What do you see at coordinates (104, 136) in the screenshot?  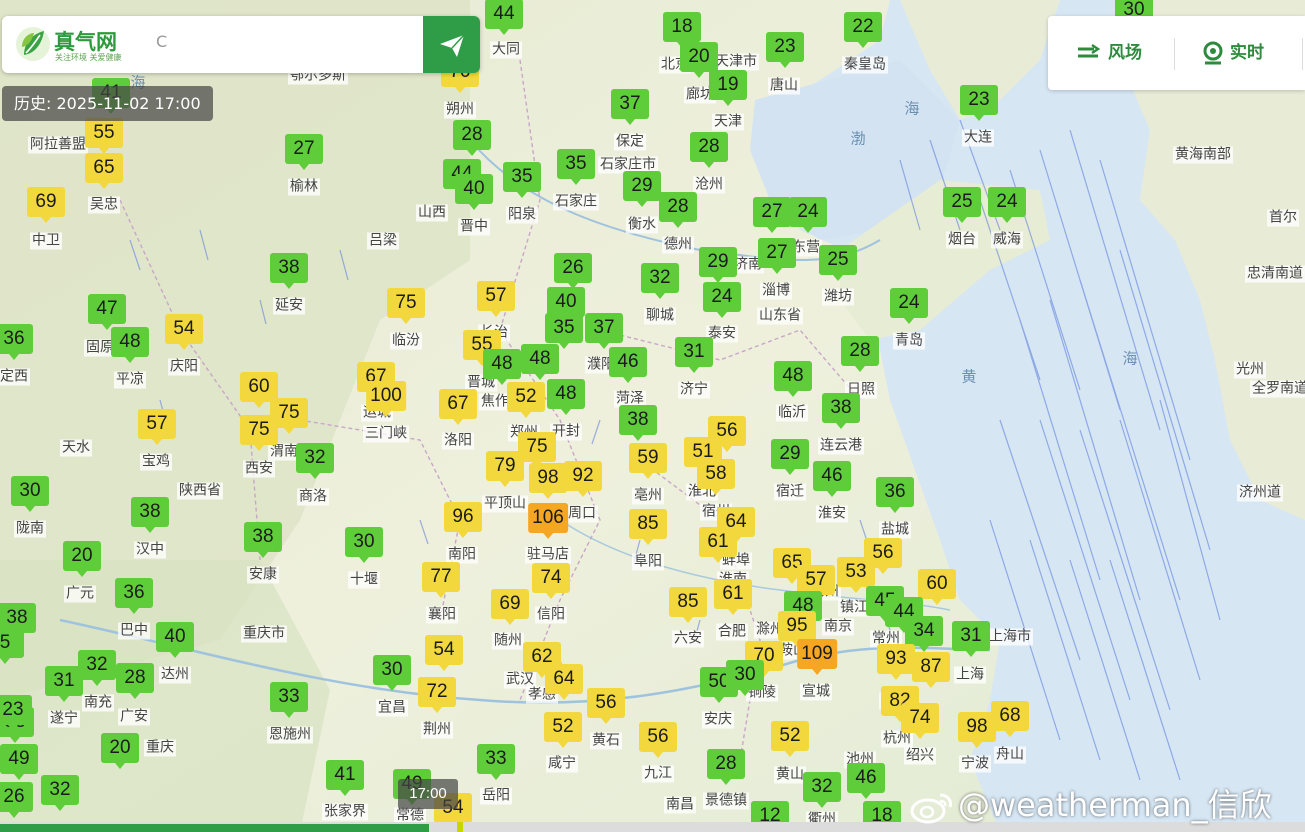 I see `aqi-marker: 55` at bounding box center [104, 136].